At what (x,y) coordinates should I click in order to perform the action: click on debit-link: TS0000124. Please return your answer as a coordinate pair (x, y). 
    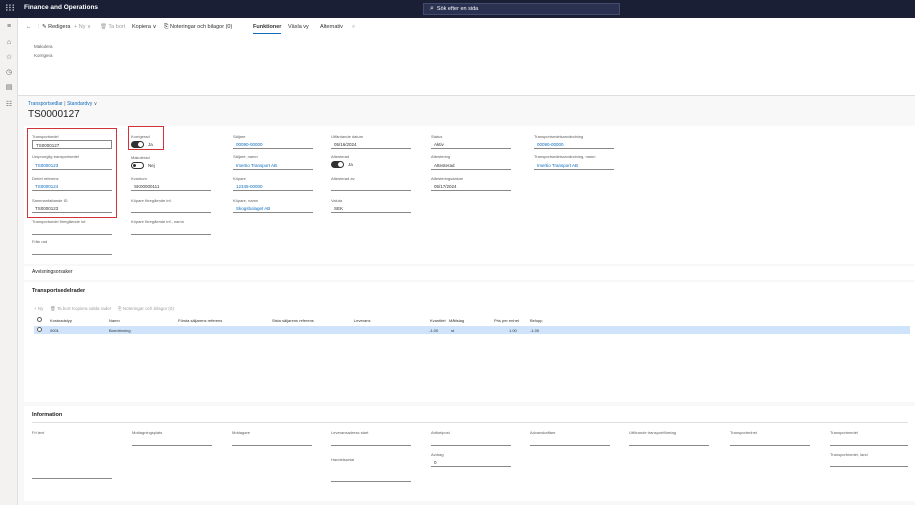
    Looking at the image, I should click on (72, 186).